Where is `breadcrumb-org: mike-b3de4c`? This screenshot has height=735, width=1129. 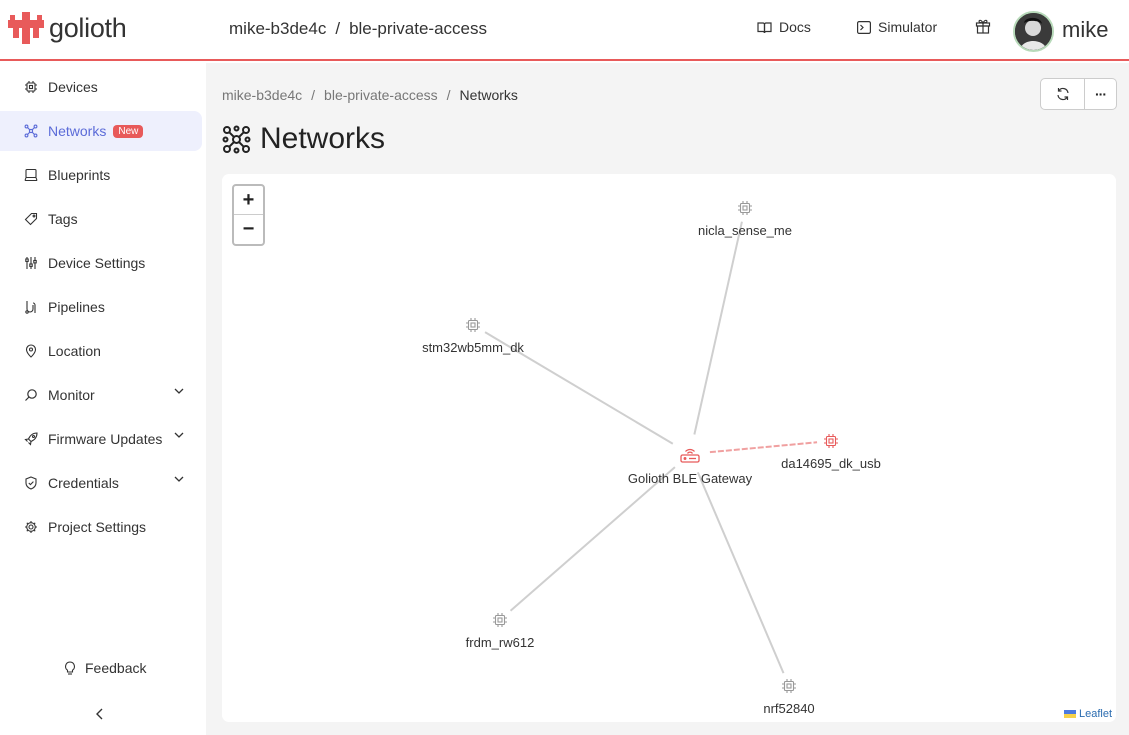 breadcrumb-org: mike-b3de4c is located at coordinates (262, 95).